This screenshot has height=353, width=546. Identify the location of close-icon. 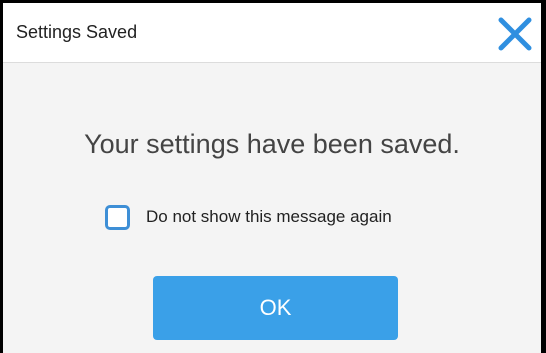
(515, 34).